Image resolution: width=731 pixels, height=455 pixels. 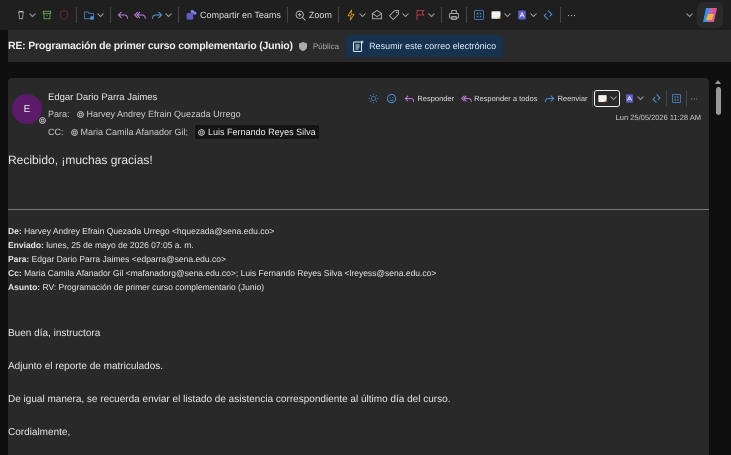 I want to click on recipient-chip: Maria Camila Afanador Gil;, so click(x=130, y=132).